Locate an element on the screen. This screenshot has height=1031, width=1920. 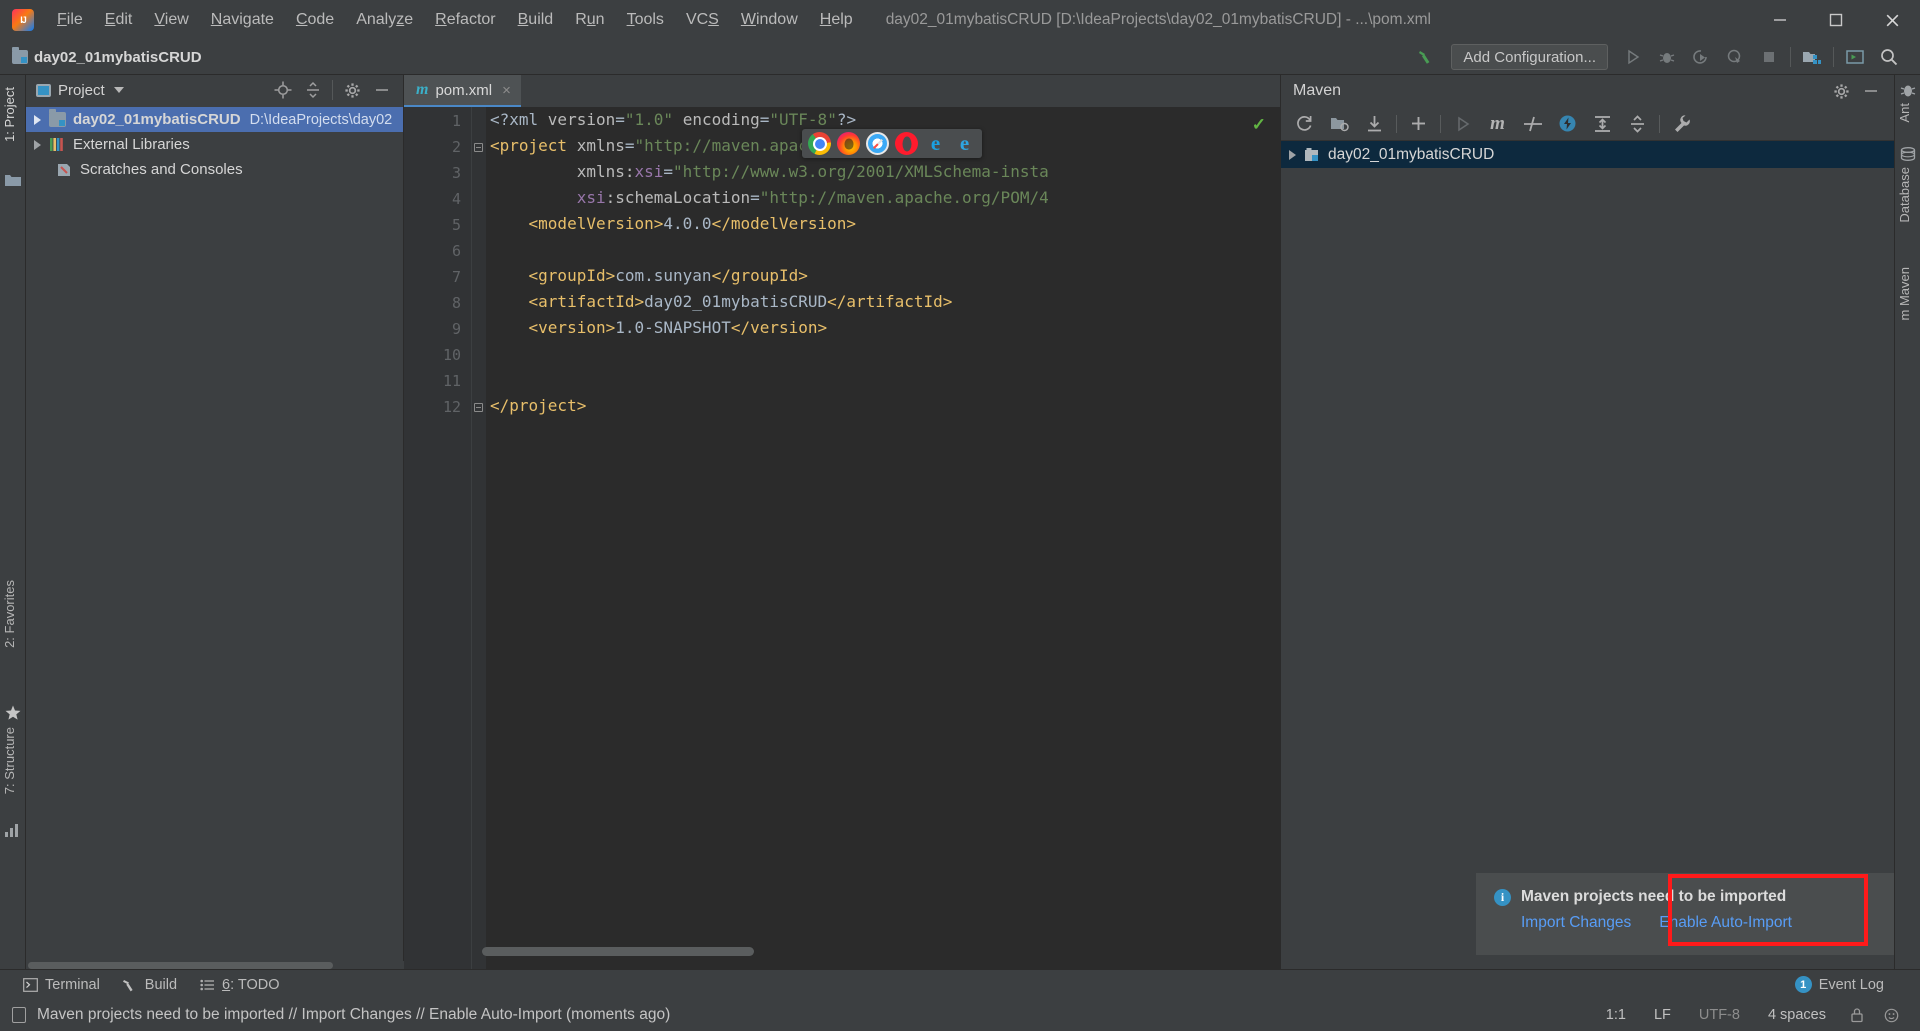
editor-hscrollbar-thumb is located at coordinates (618, 951).